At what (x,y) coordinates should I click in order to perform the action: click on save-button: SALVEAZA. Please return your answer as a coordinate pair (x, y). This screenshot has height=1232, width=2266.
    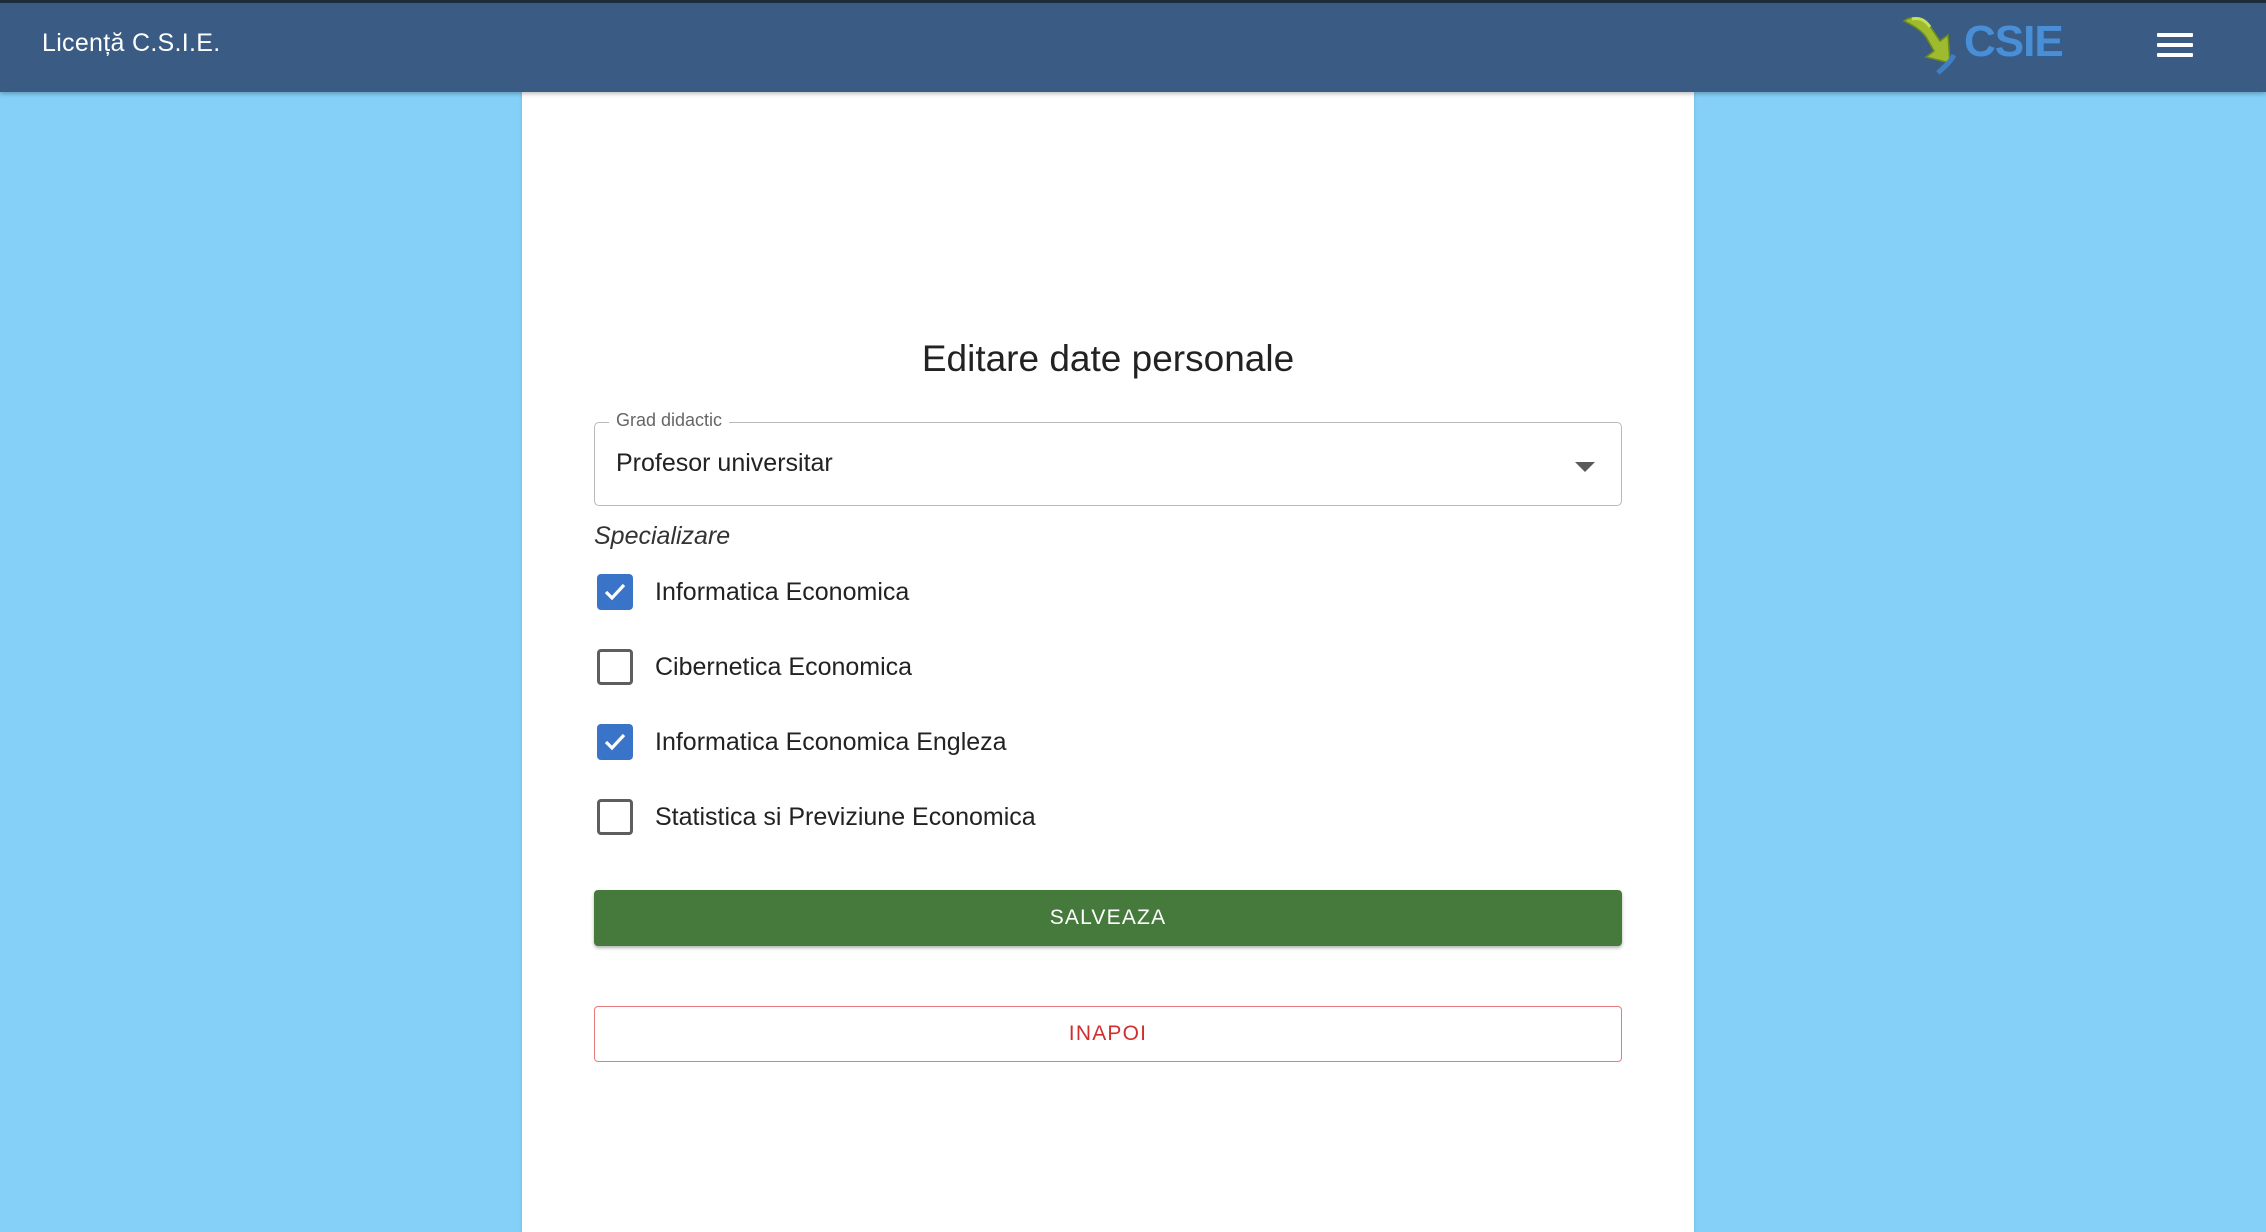
    Looking at the image, I should click on (1108, 918).